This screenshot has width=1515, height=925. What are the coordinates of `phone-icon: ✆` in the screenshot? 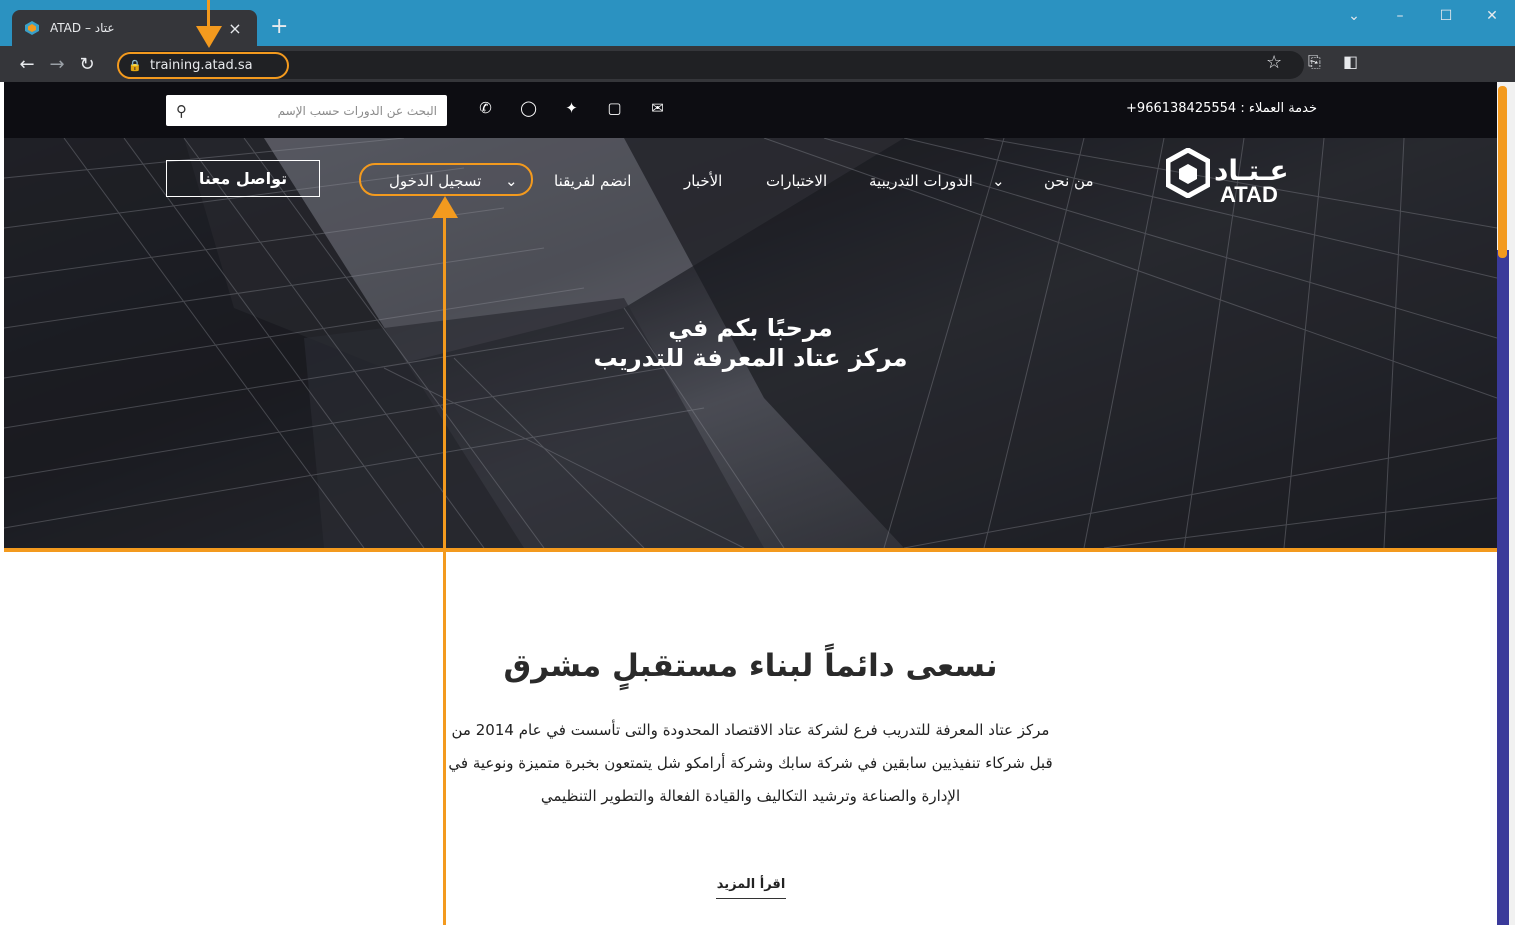 It's located at (485, 108).